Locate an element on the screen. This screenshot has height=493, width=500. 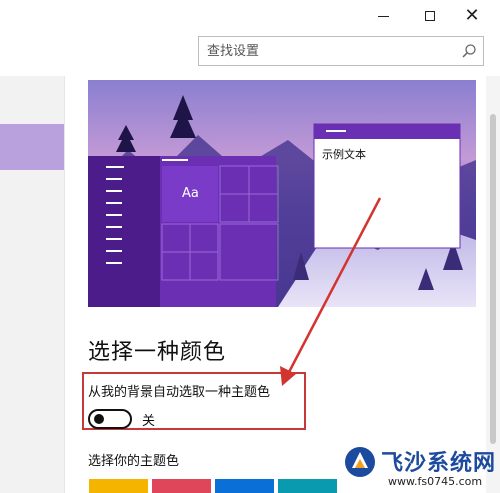
minimize-button is located at coordinates (383, 16).